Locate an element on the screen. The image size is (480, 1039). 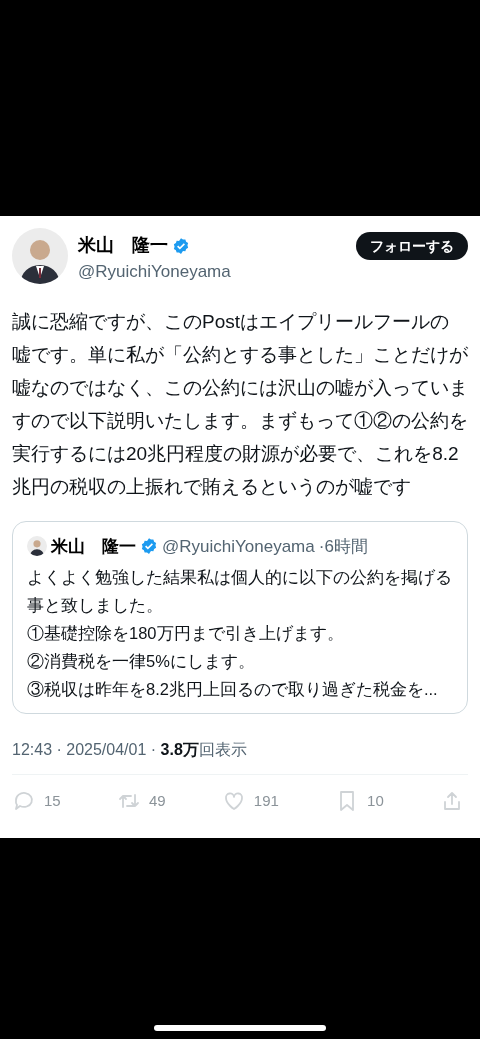
bookmark-button: 10 is located at coordinates (359, 801).